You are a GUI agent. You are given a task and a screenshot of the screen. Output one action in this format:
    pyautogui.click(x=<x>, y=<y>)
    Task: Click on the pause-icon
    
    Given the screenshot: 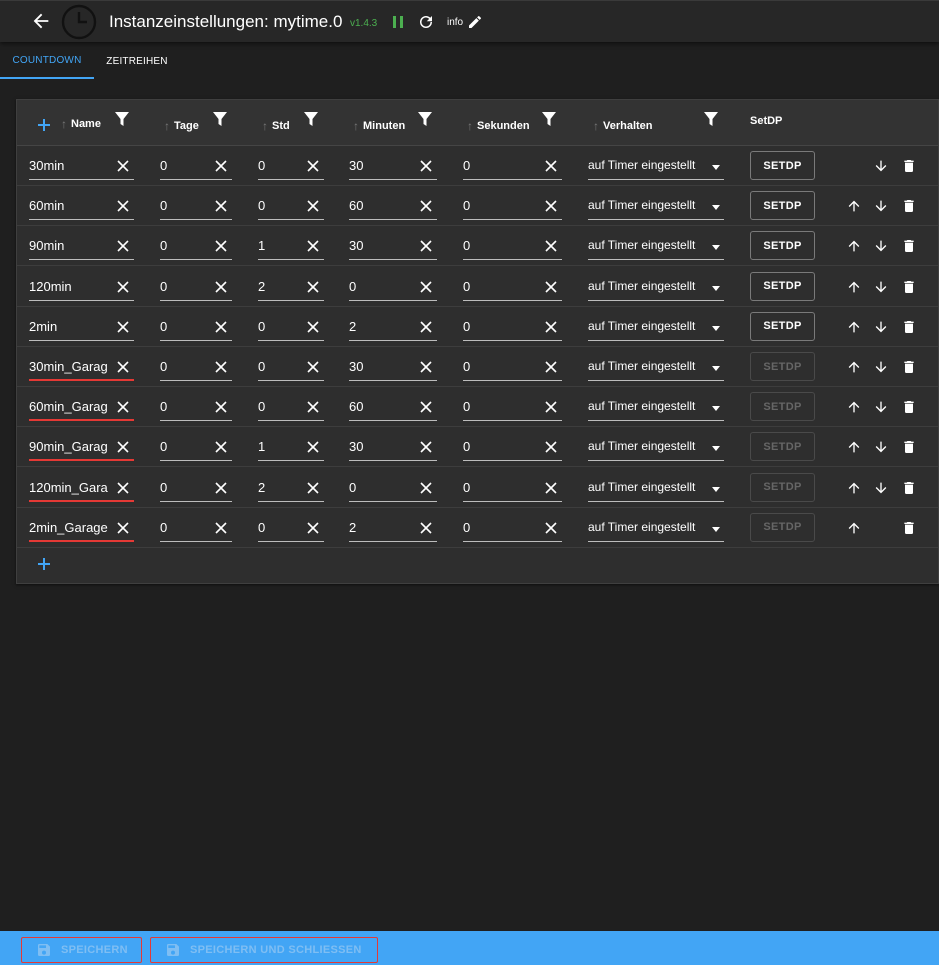 What is the action you would take?
    pyautogui.click(x=398, y=22)
    